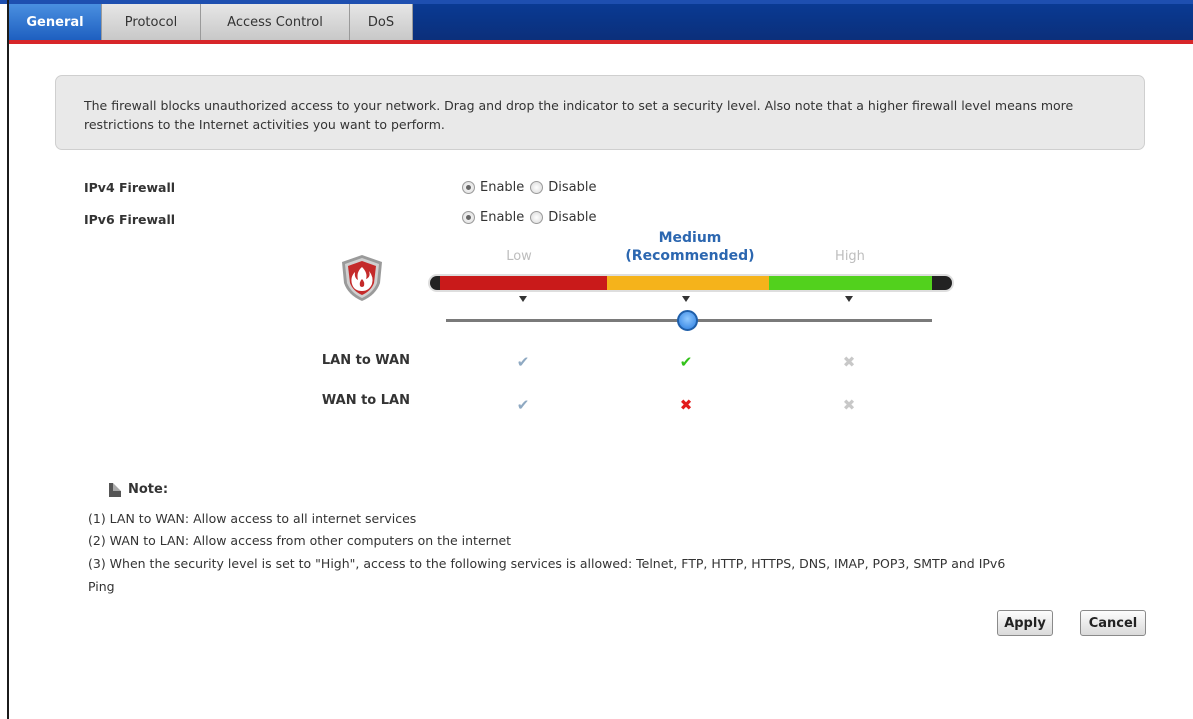 Image resolution: width=1193 pixels, height=719 pixels. I want to click on ipv6-firewall-label: IPv6 Firewall, so click(130, 219).